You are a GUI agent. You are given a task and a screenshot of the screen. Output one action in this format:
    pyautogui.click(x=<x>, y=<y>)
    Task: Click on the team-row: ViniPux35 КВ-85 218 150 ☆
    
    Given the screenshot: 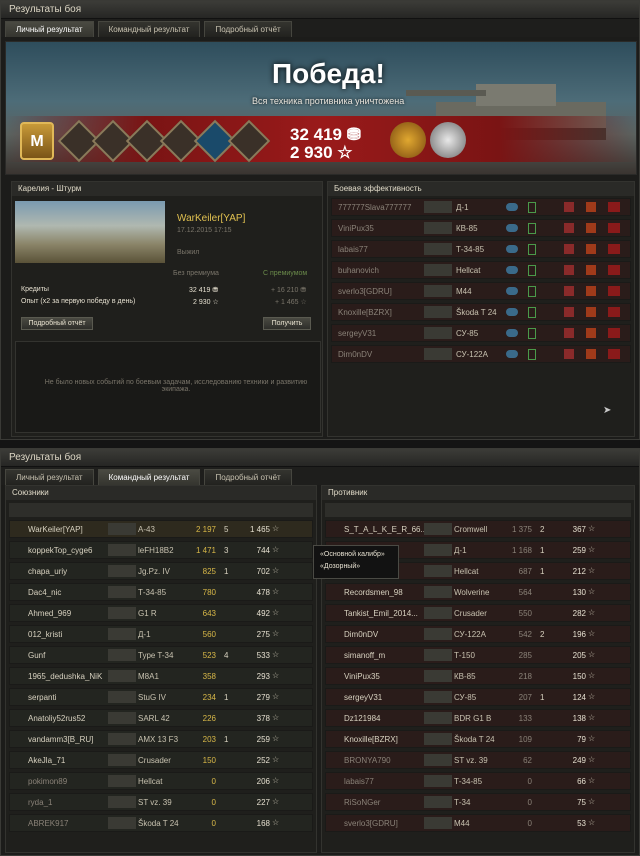 What is the action you would take?
    pyautogui.click(x=478, y=676)
    